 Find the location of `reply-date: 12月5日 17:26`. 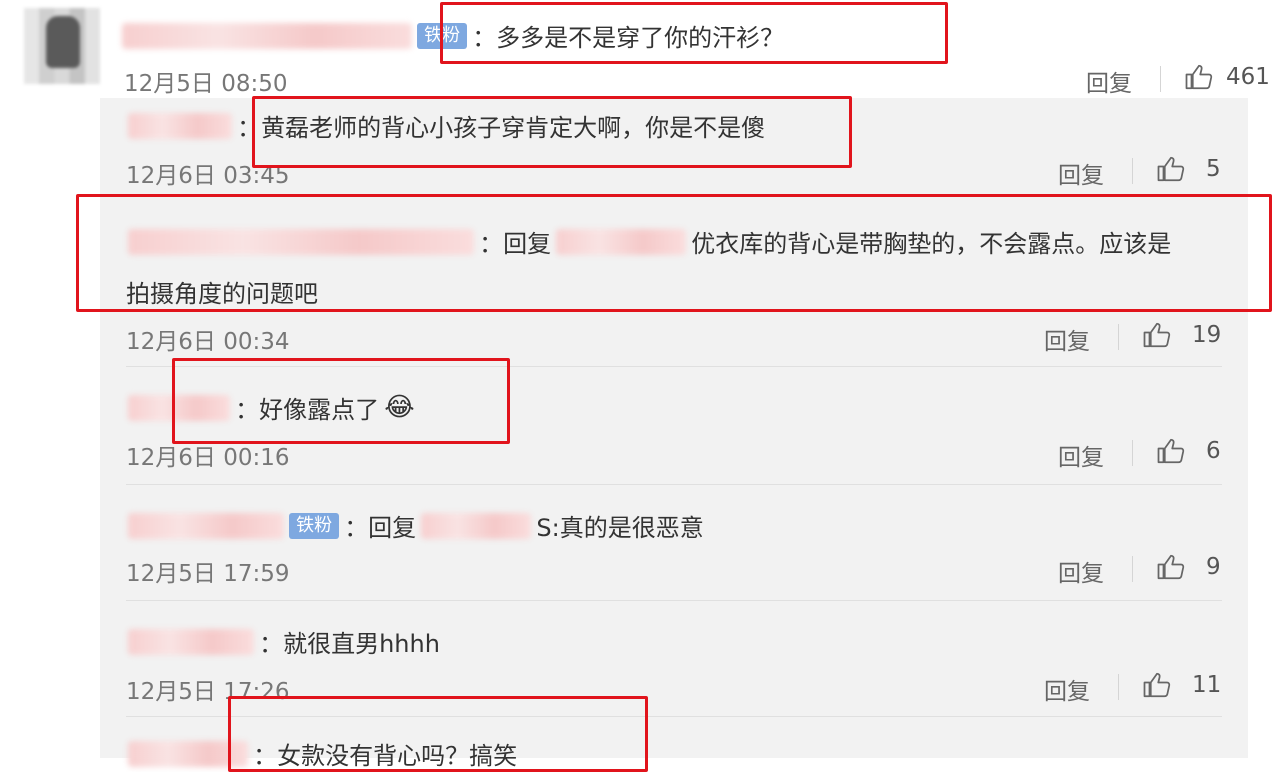

reply-date: 12月5日 17:26 is located at coordinates (208, 692).